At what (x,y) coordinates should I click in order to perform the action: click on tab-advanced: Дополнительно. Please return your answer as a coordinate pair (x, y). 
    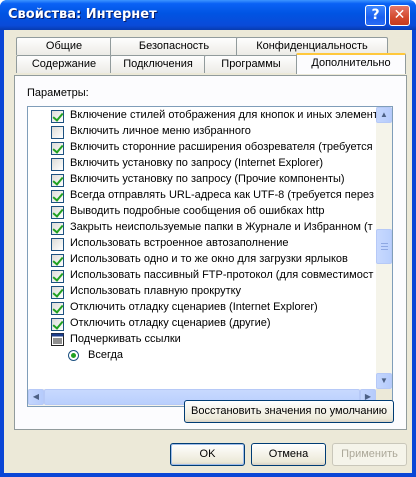
    Looking at the image, I should click on (351, 63).